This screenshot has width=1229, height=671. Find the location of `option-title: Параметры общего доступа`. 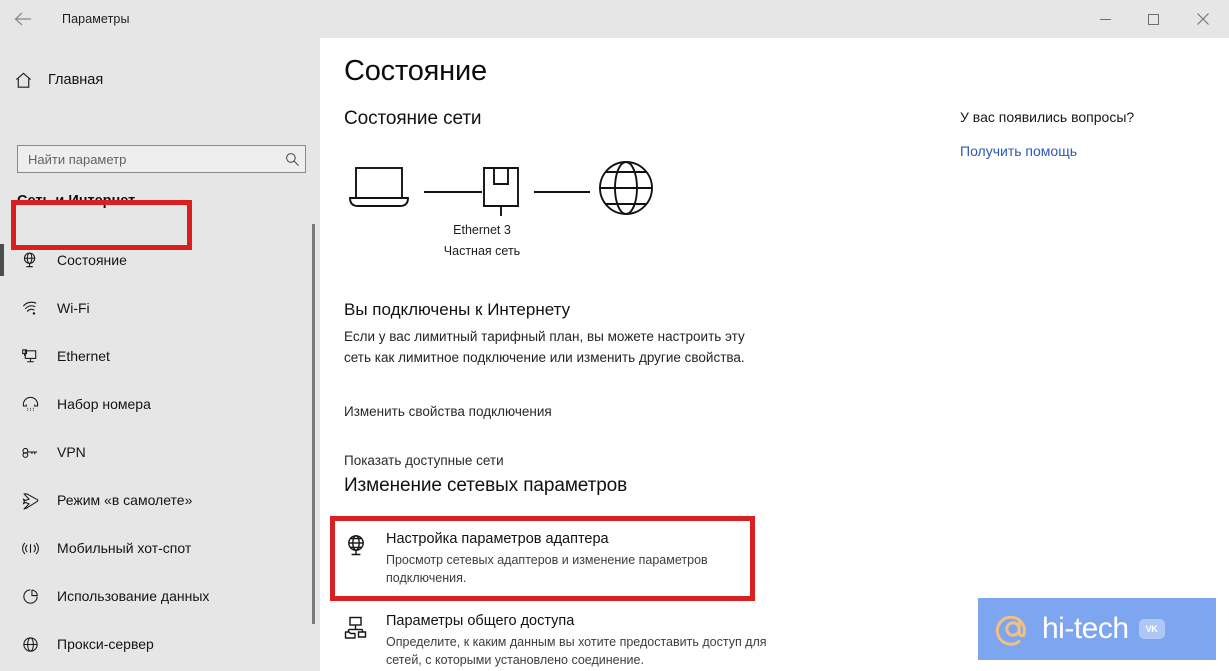

option-title: Параметры общего доступа is located at coordinates (480, 621).